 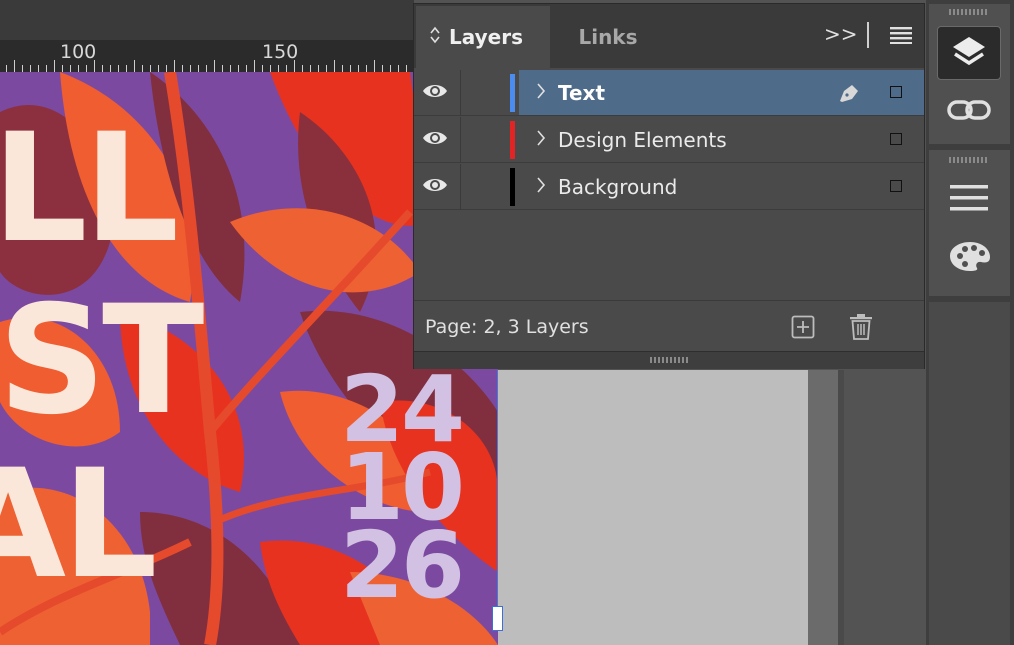 I want to click on right-panel-dock, so click(x=970, y=322).